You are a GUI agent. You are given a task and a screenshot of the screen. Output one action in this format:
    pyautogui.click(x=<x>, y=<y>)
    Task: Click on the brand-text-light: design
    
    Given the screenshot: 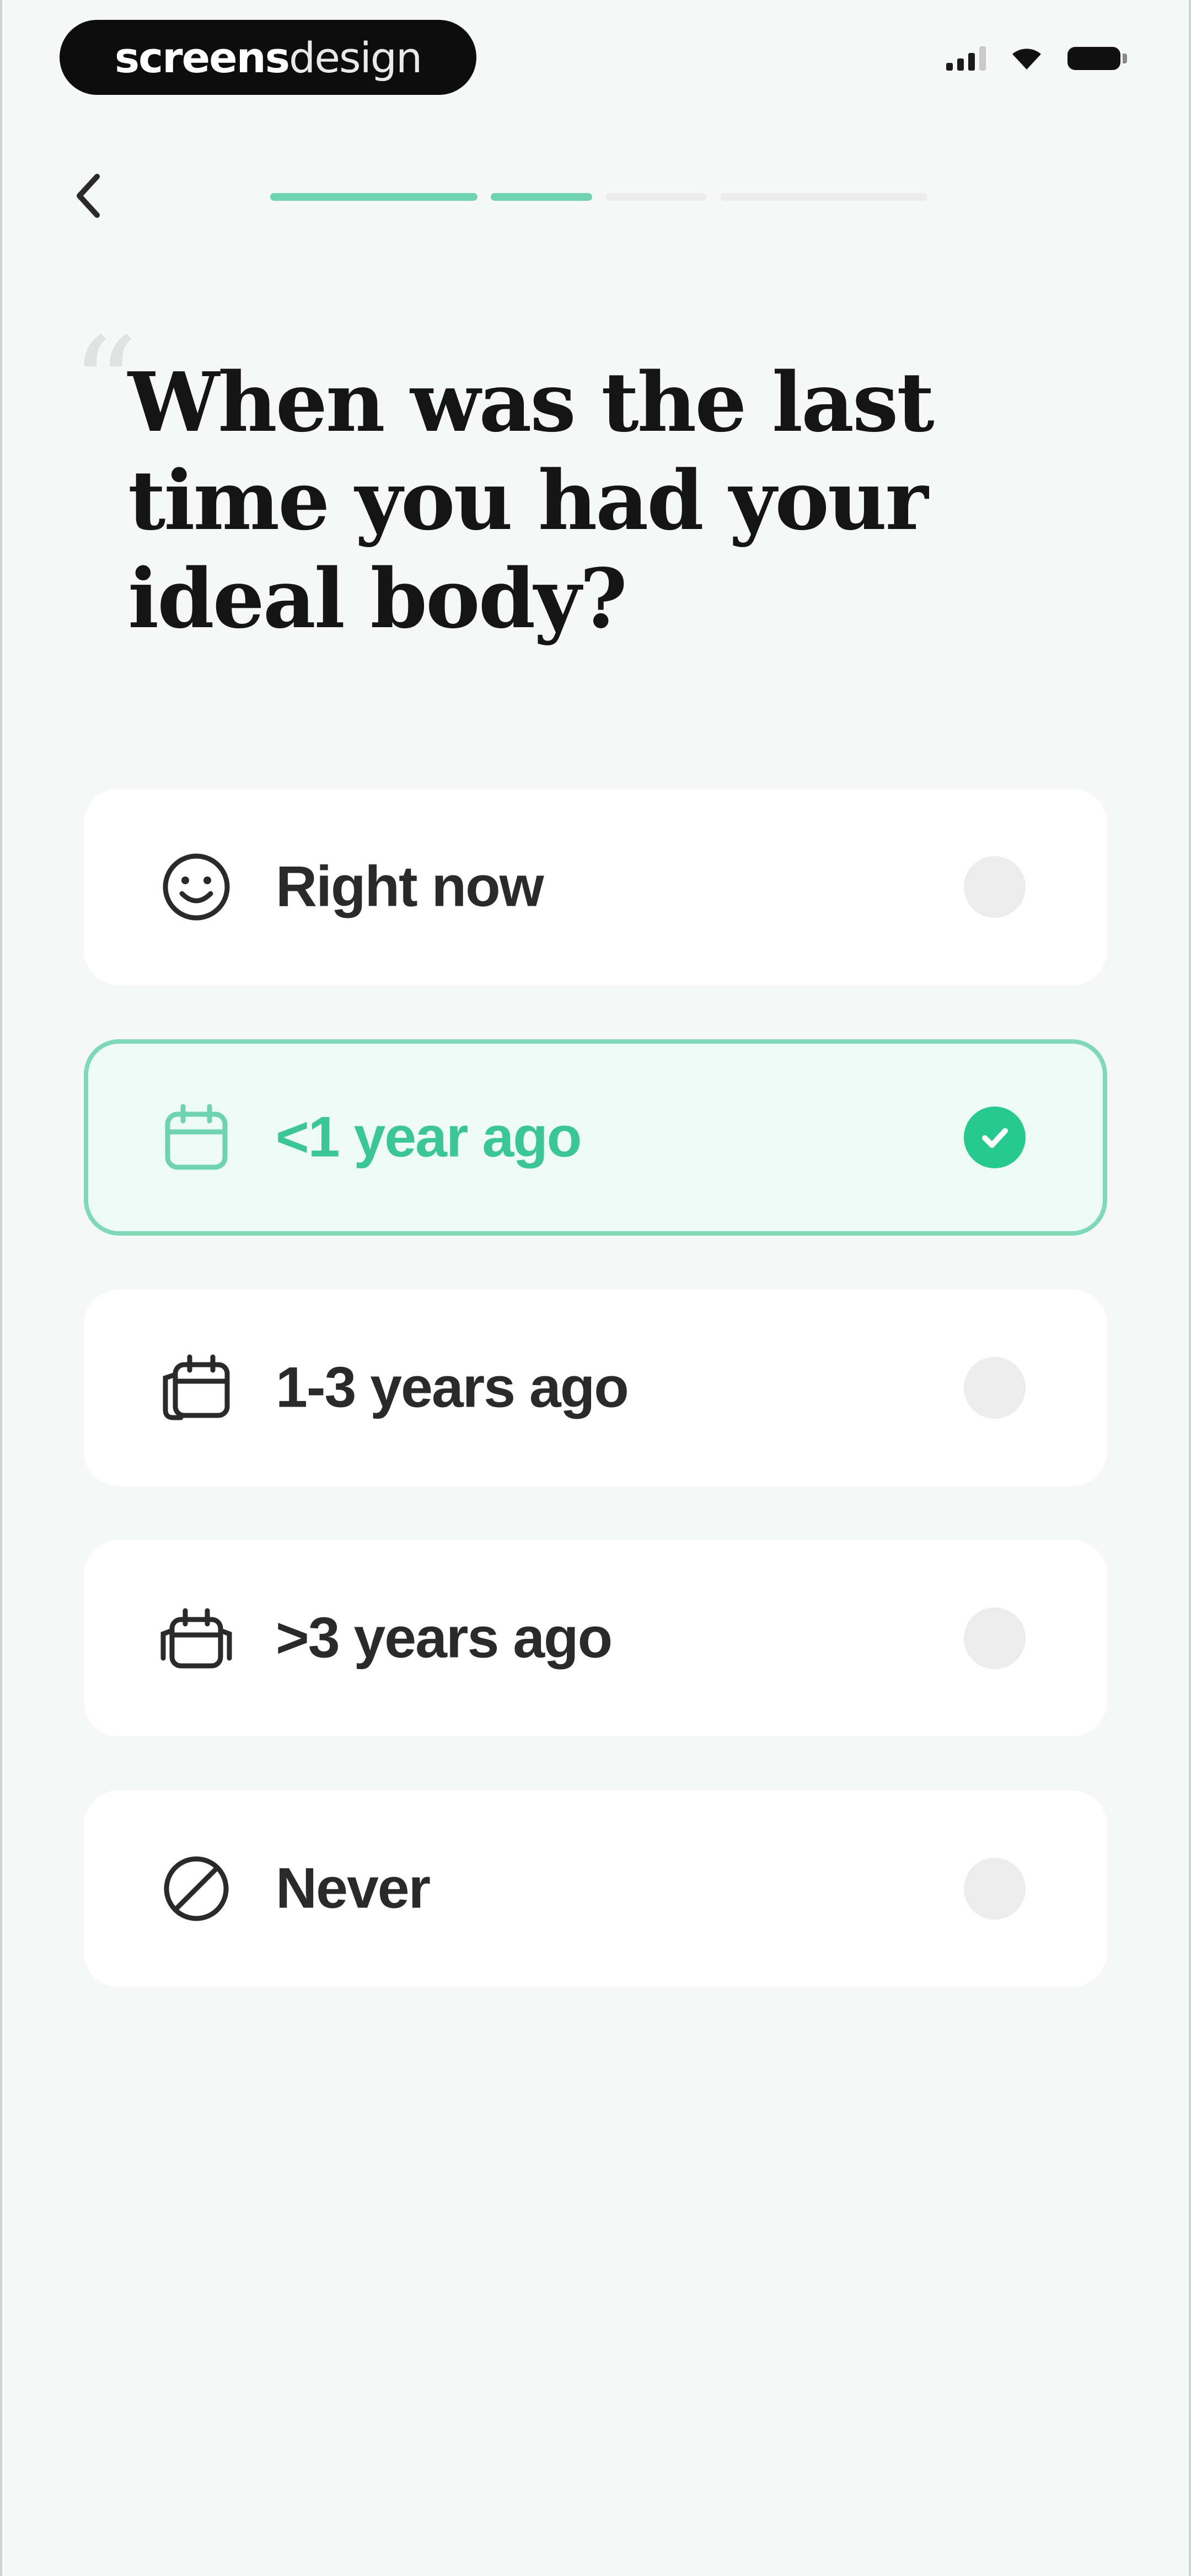 What is the action you would take?
    pyautogui.click(x=355, y=57)
    